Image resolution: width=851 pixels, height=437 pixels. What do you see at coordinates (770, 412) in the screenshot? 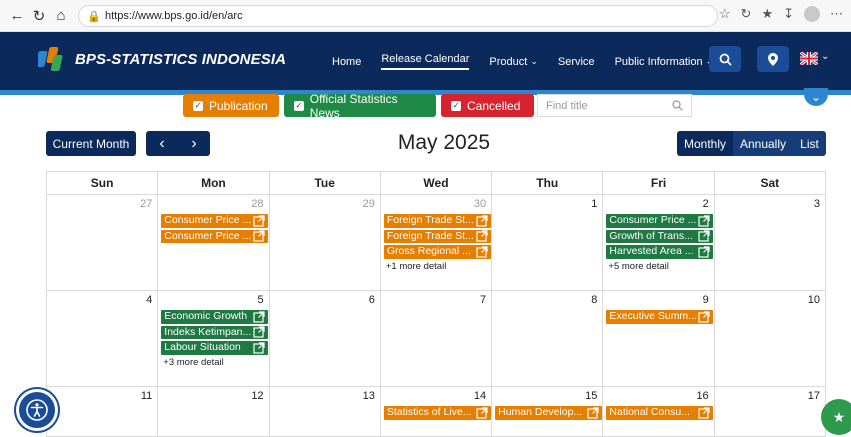
I see `calendar-day: 17` at bounding box center [770, 412].